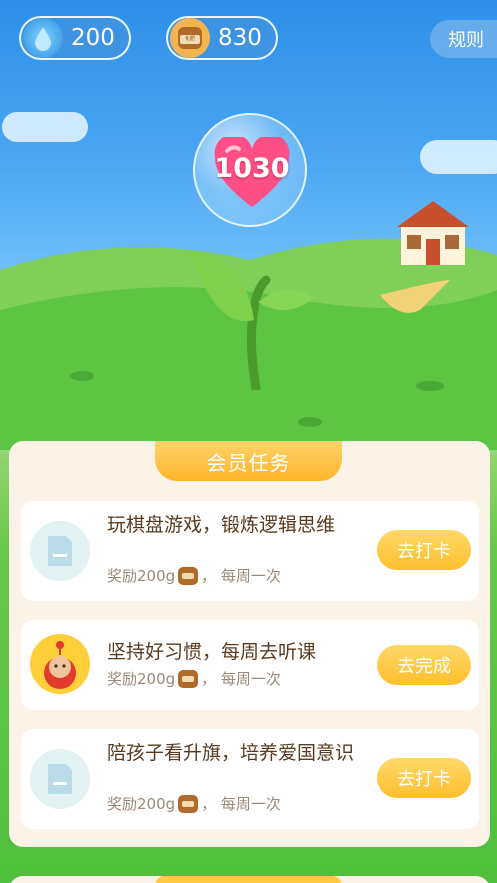 The height and width of the screenshot is (883, 497). What do you see at coordinates (250, 665) in the screenshot?
I see `task-card: 坚持好习惯，每周去听课 奖励200g ， 每周一次 去完成` at bounding box center [250, 665].